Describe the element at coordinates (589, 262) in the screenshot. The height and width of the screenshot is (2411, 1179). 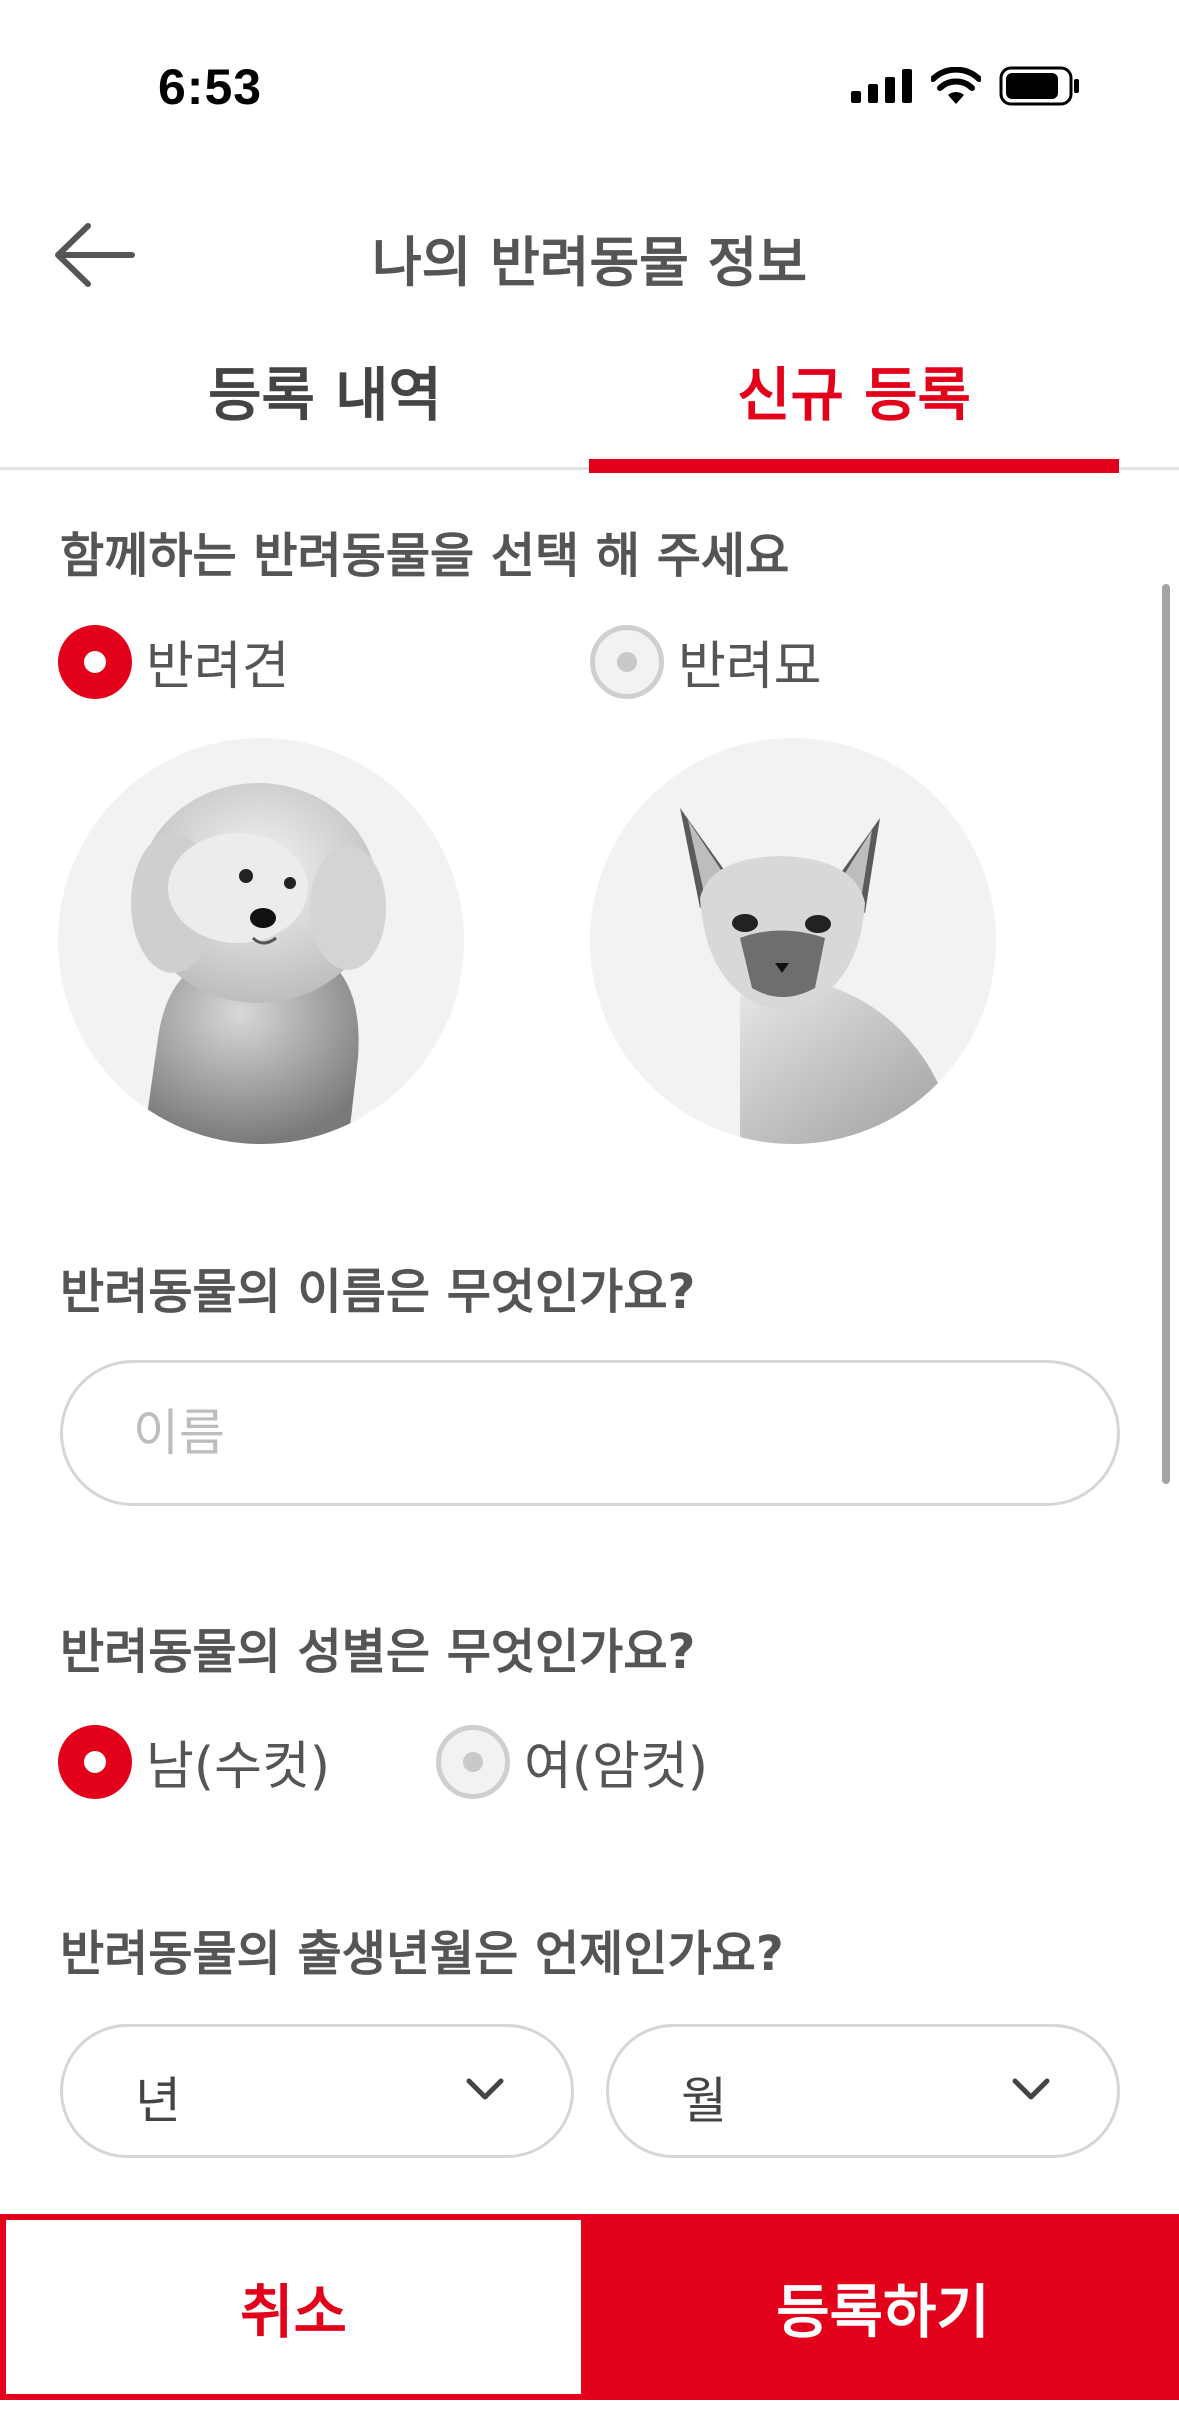
I see `page-title: 나의 반려동물 정보` at that location.